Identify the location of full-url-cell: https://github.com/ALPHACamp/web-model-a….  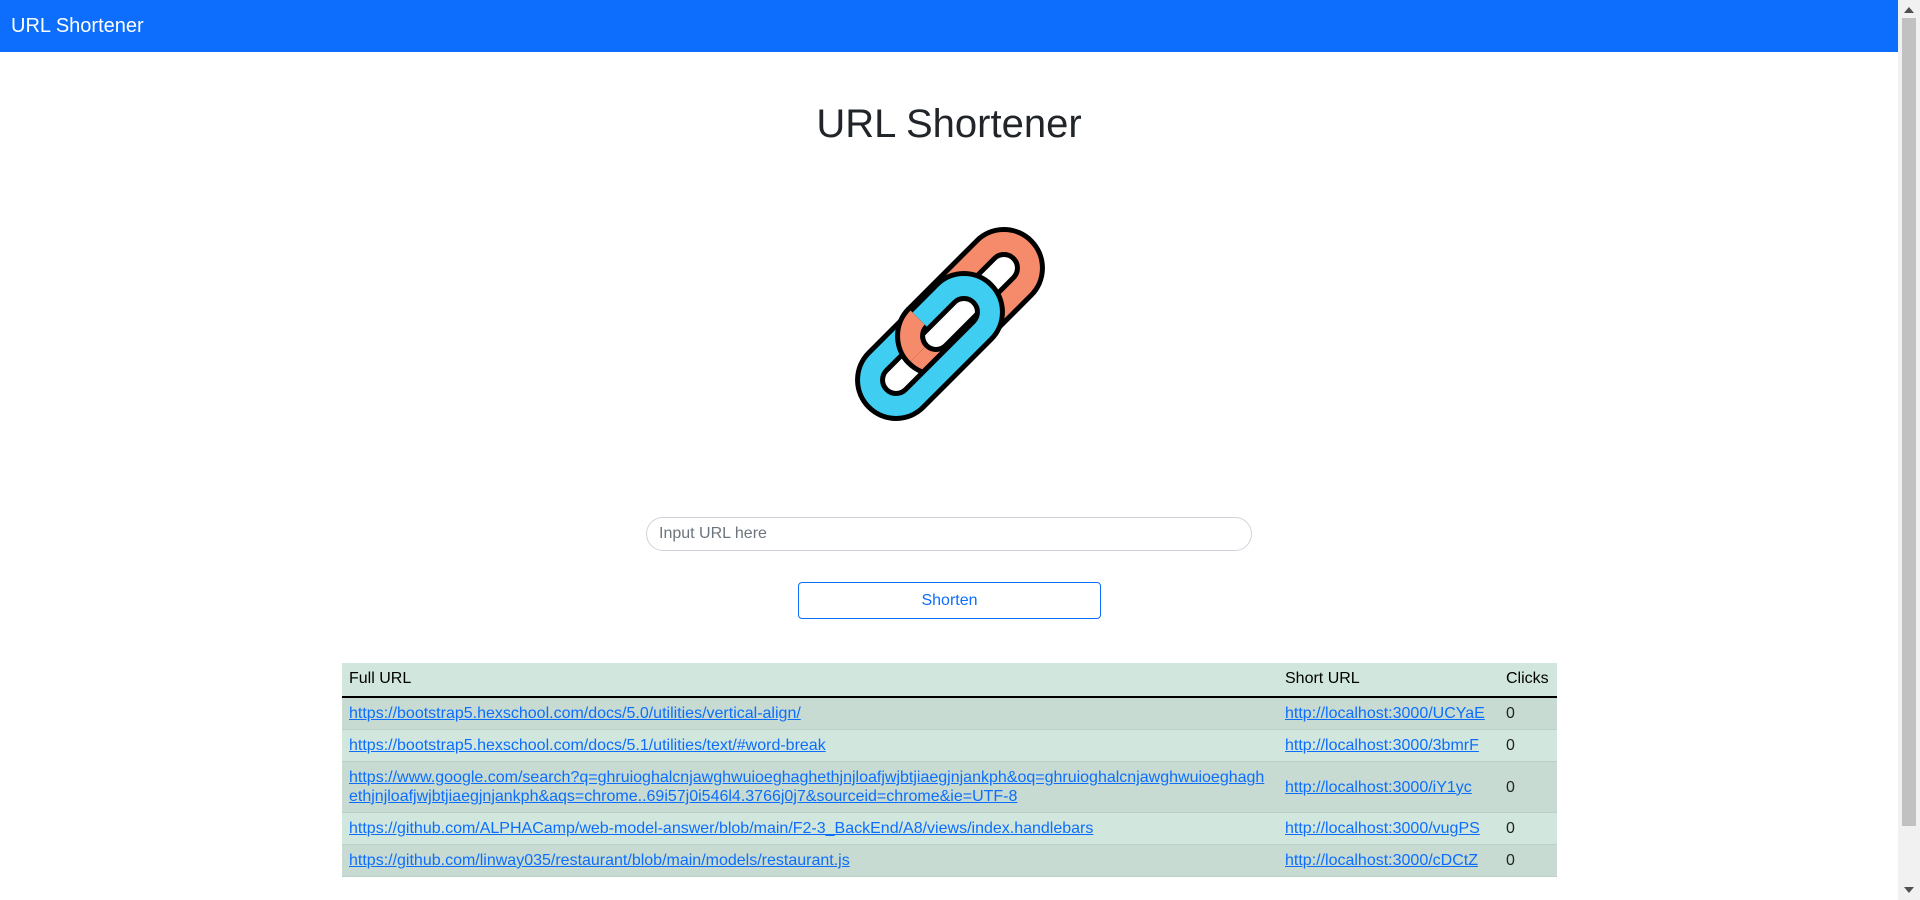
(810, 828).